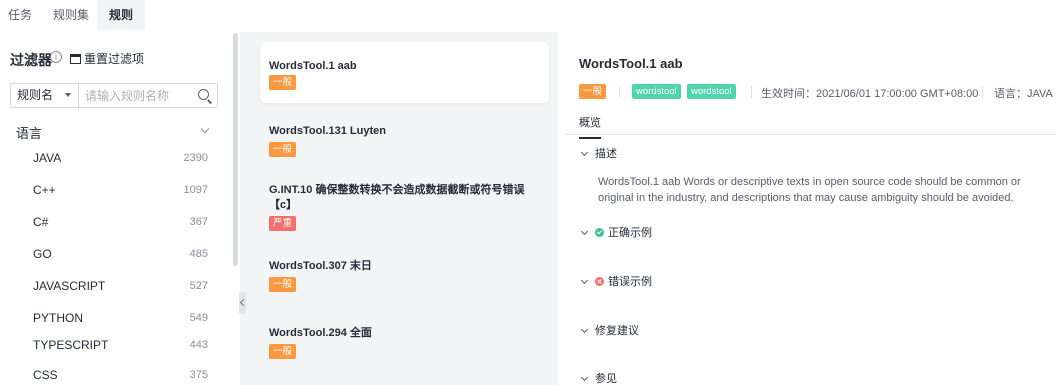  I want to click on language-name: JAVA, so click(47, 158).